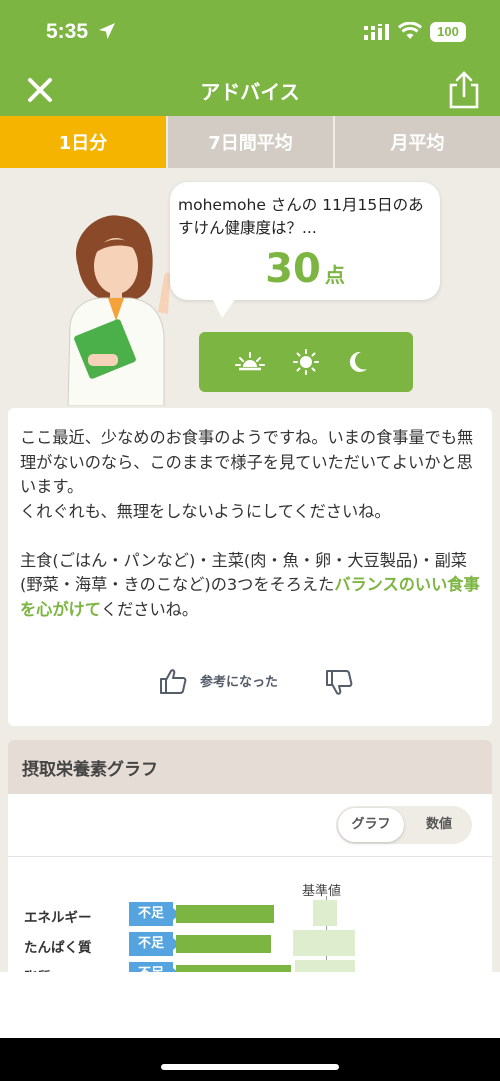 This screenshot has height=1081, width=500. I want to click on nav-bar: アドバイス, so click(250, 91).